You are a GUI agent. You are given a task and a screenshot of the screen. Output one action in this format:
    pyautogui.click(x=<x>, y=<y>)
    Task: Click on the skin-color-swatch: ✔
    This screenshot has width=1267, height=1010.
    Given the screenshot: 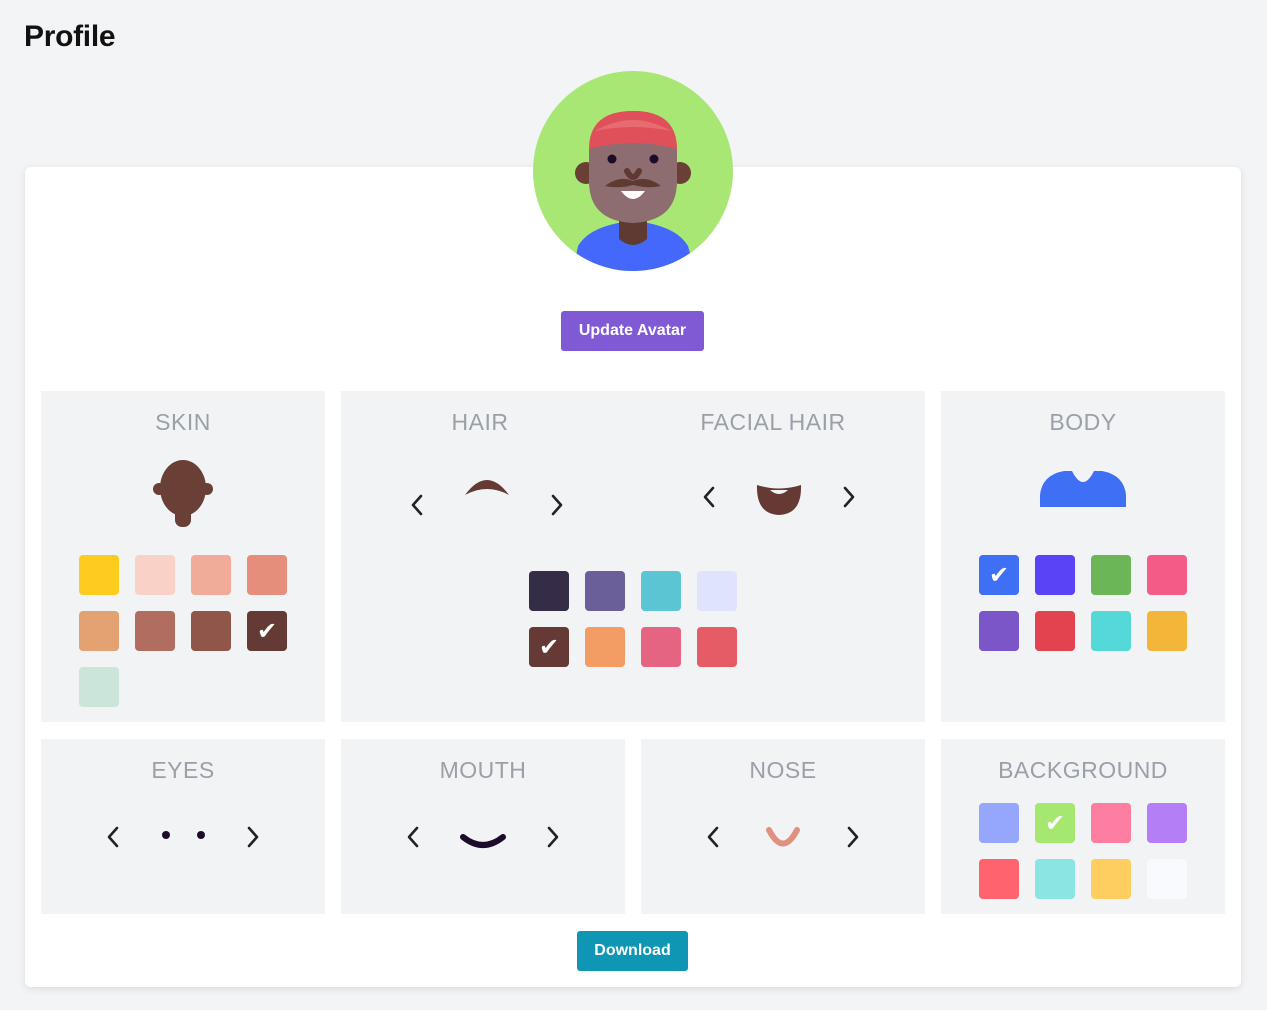 What is the action you would take?
    pyautogui.click(x=267, y=631)
    